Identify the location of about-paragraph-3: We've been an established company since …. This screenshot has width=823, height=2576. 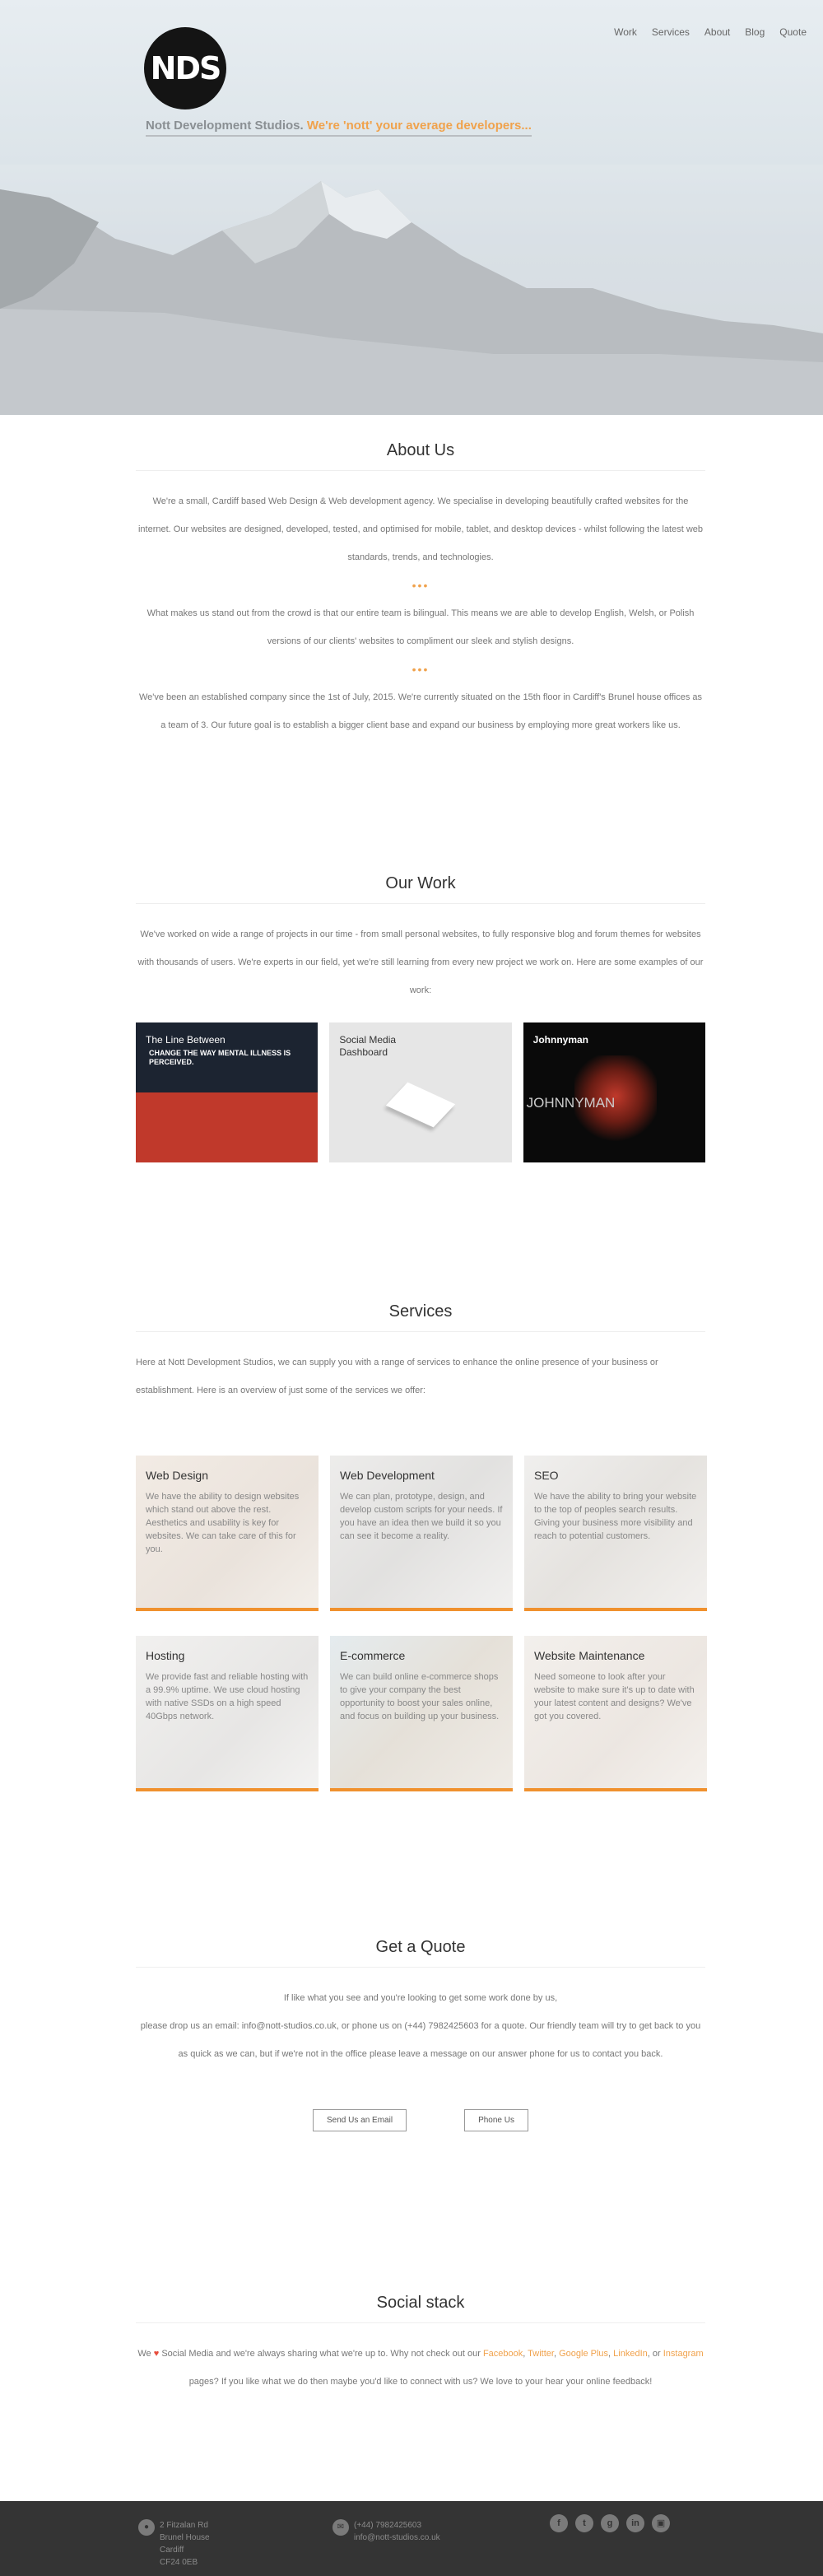
(420, 711).